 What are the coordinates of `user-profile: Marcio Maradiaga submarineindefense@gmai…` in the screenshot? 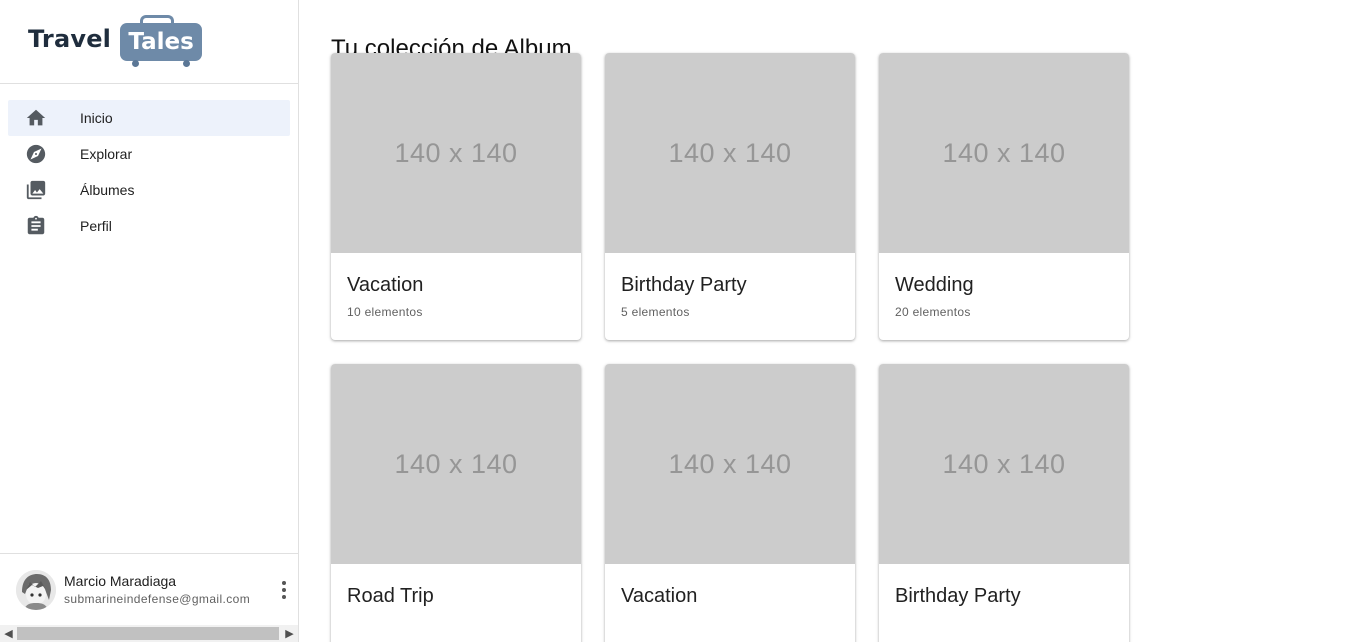 It's located at (149, 589).